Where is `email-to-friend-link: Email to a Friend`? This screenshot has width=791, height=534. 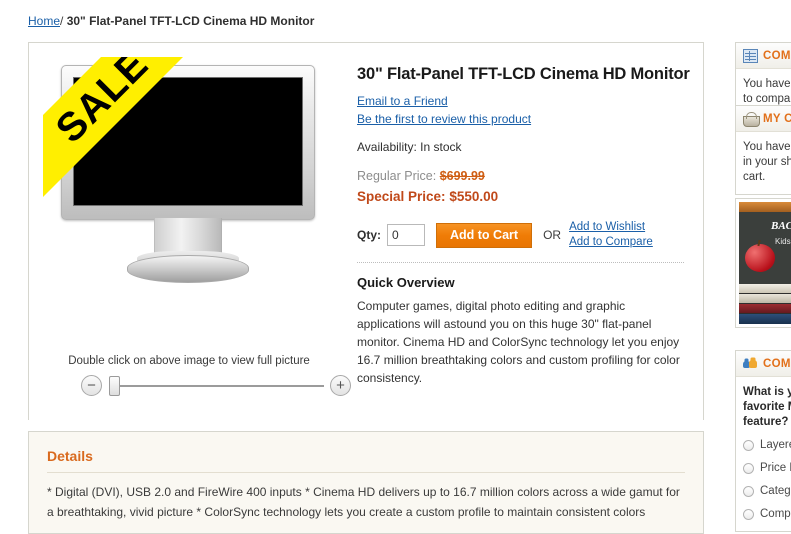 email-to-friend-link: Email to a Friend is located at coordinates (525, 101).